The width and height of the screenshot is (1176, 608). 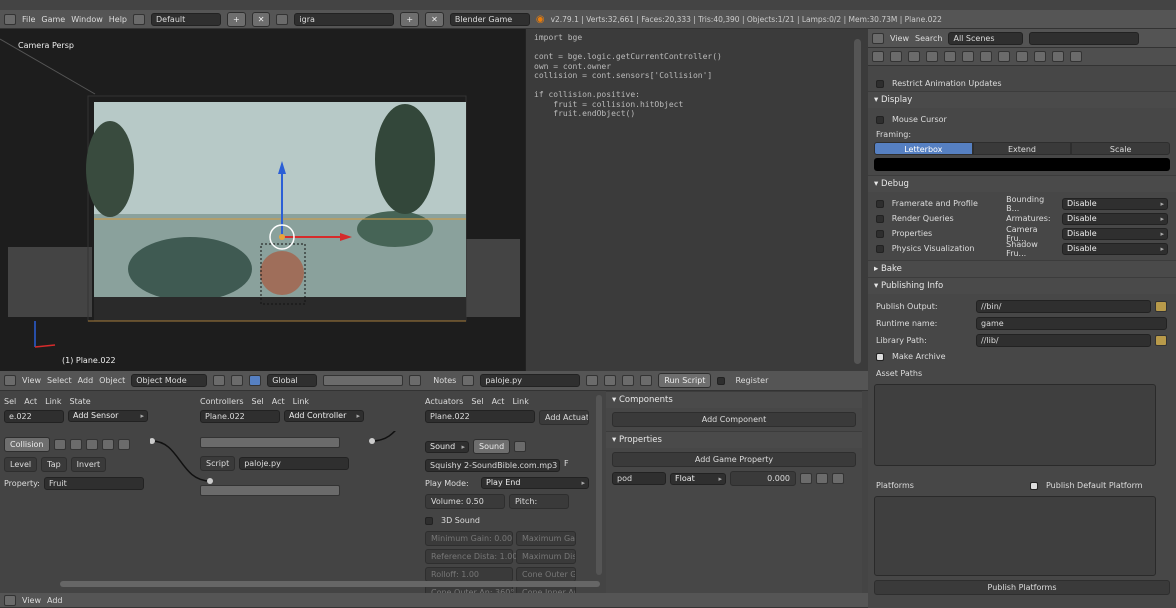 I want to click on modifiers-tab-icon, so click(x=1004, y=56).